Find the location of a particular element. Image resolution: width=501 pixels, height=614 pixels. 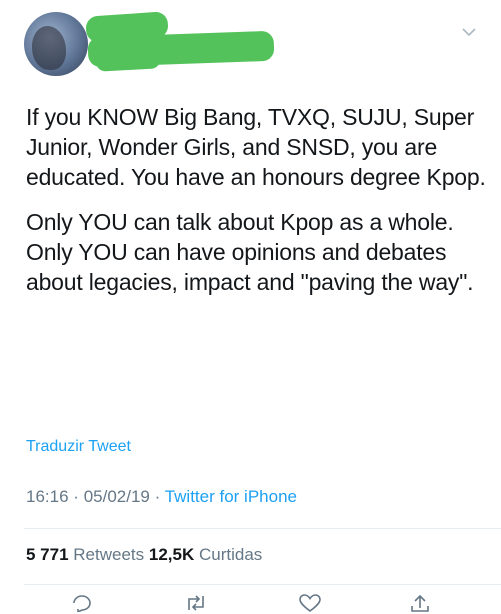

likes-label: Curtidas is located at coordinates (231, 554).